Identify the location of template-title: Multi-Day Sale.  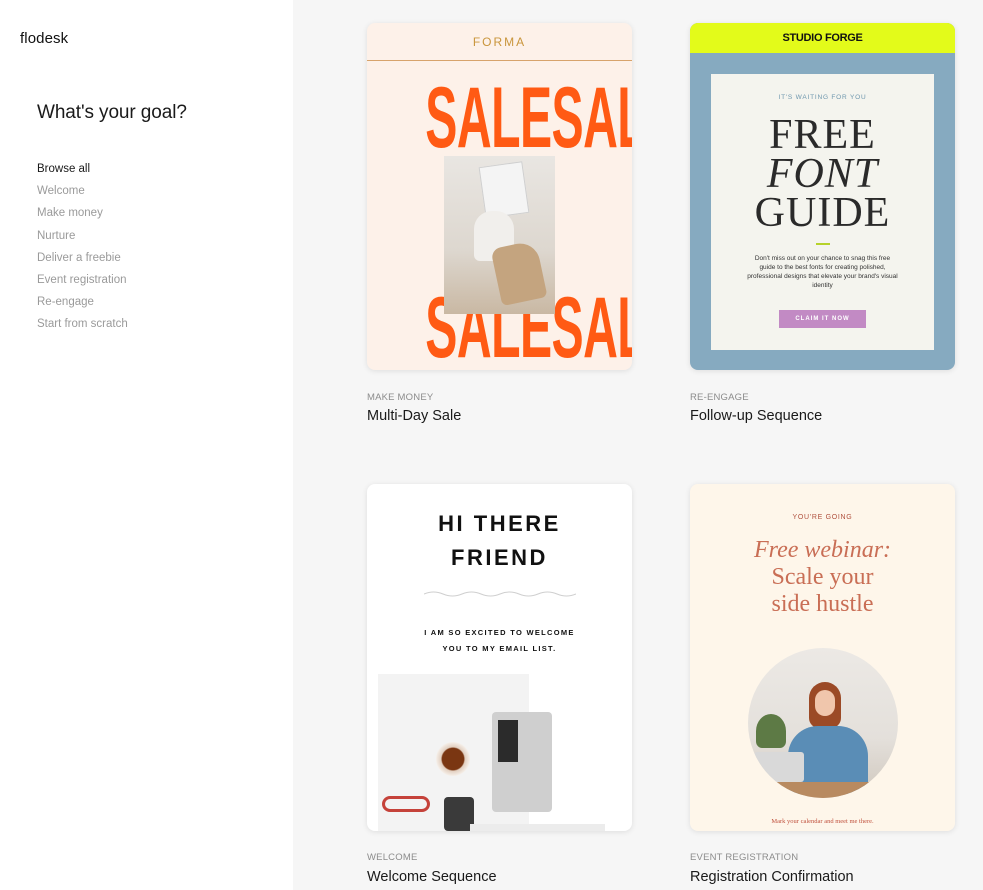
(414, 416).